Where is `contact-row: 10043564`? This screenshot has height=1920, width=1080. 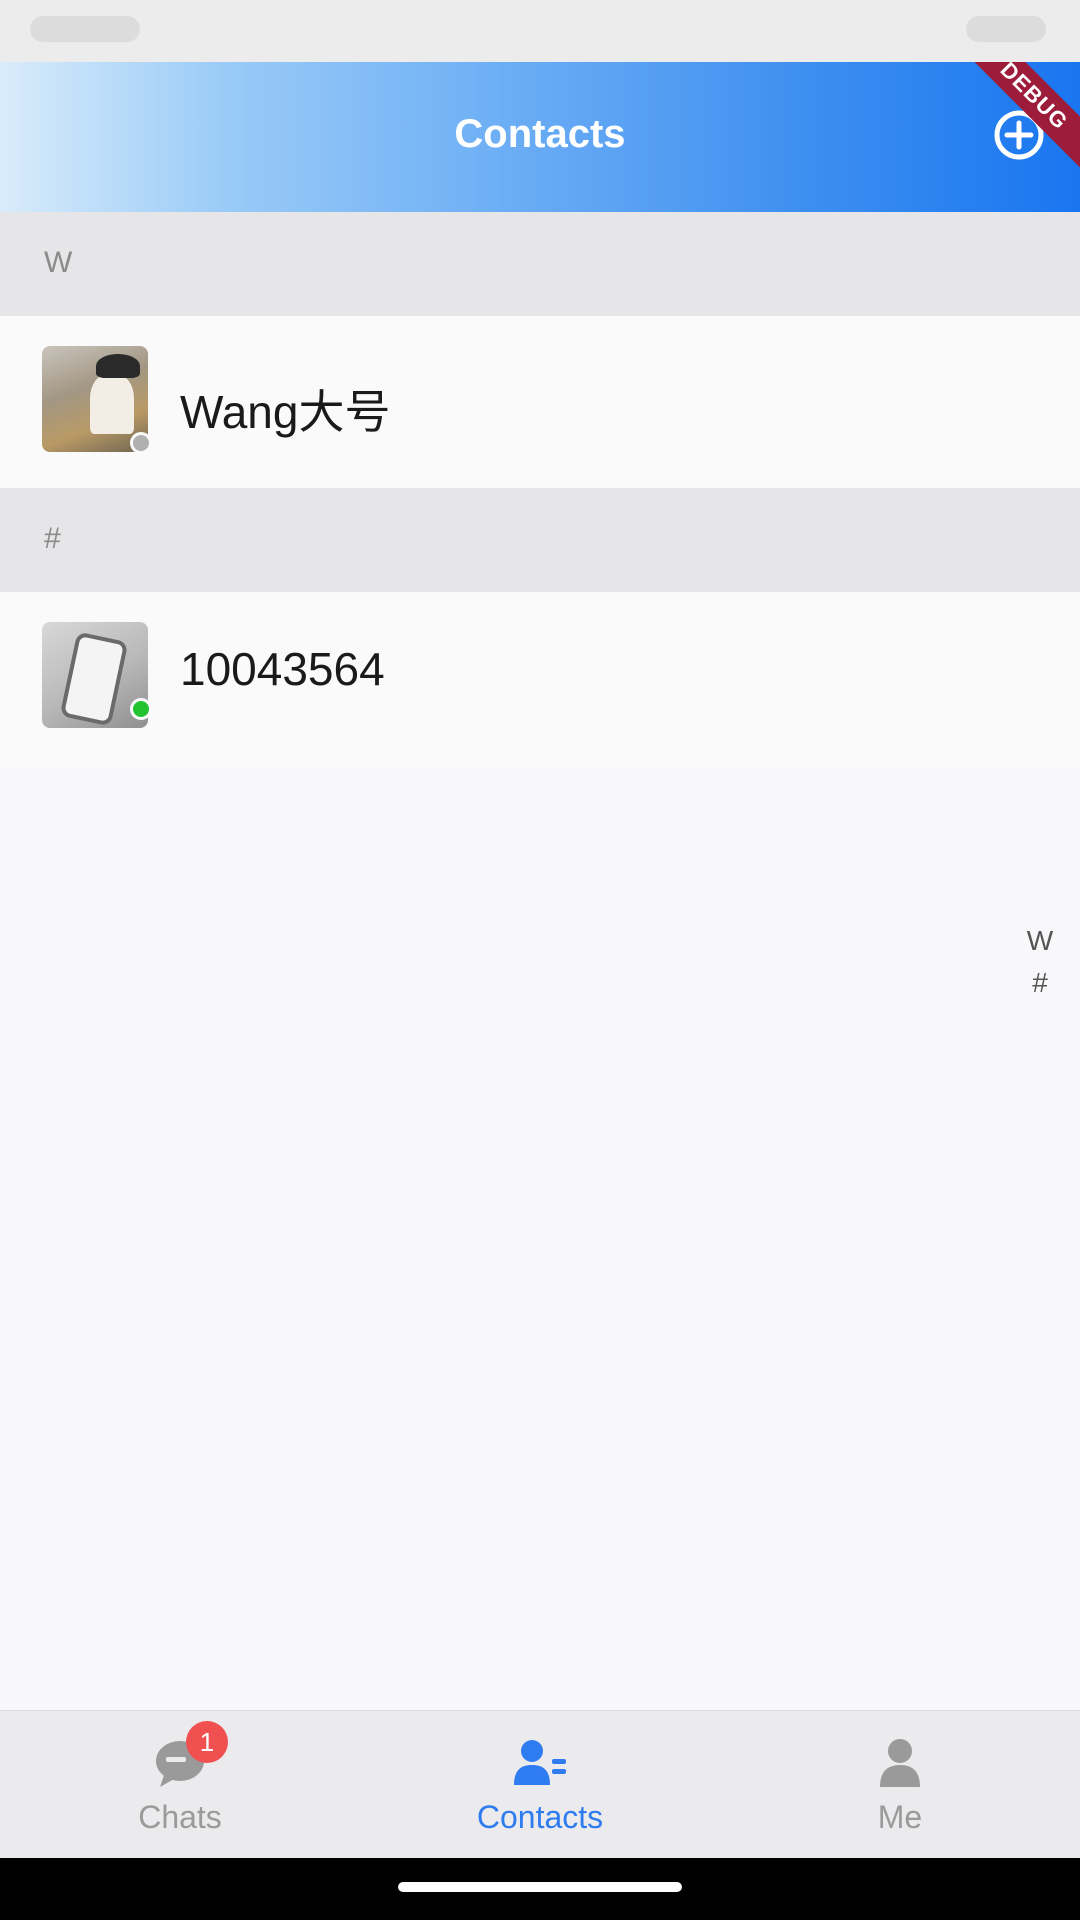 contact-row: 10043564 is located at coordinates (540, 680).